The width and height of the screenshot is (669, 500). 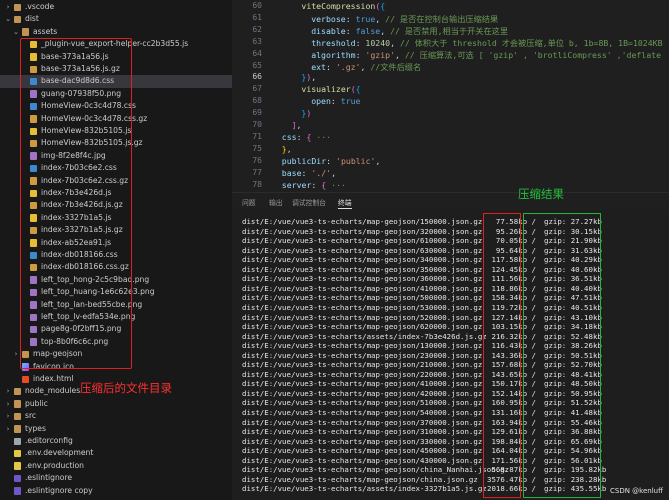 I want to click on panel-tab: 问题, so click(x=249, y=202).